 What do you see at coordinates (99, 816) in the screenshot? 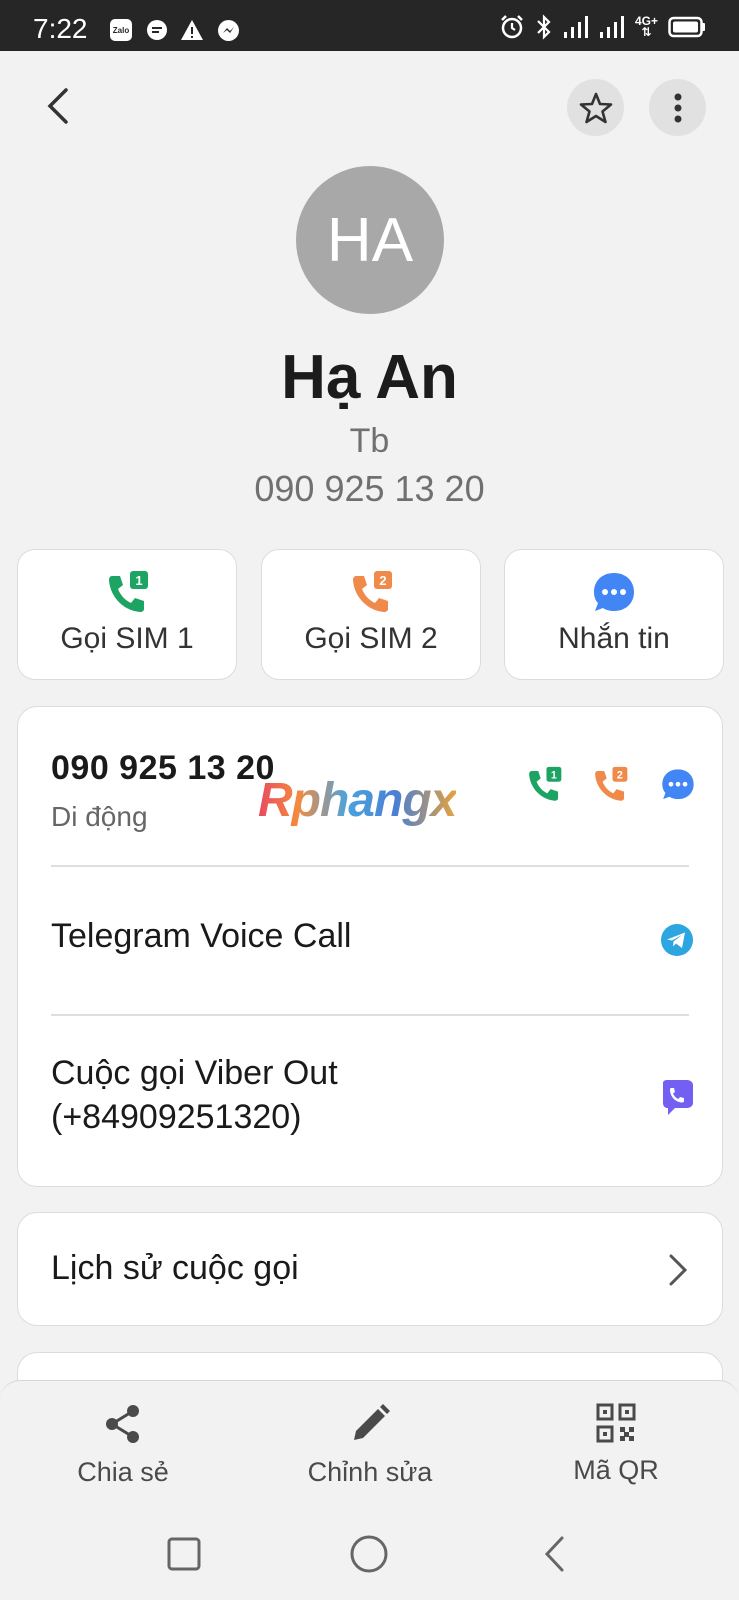
I see `phone-type: Di động` at bounding box center [99, 816].